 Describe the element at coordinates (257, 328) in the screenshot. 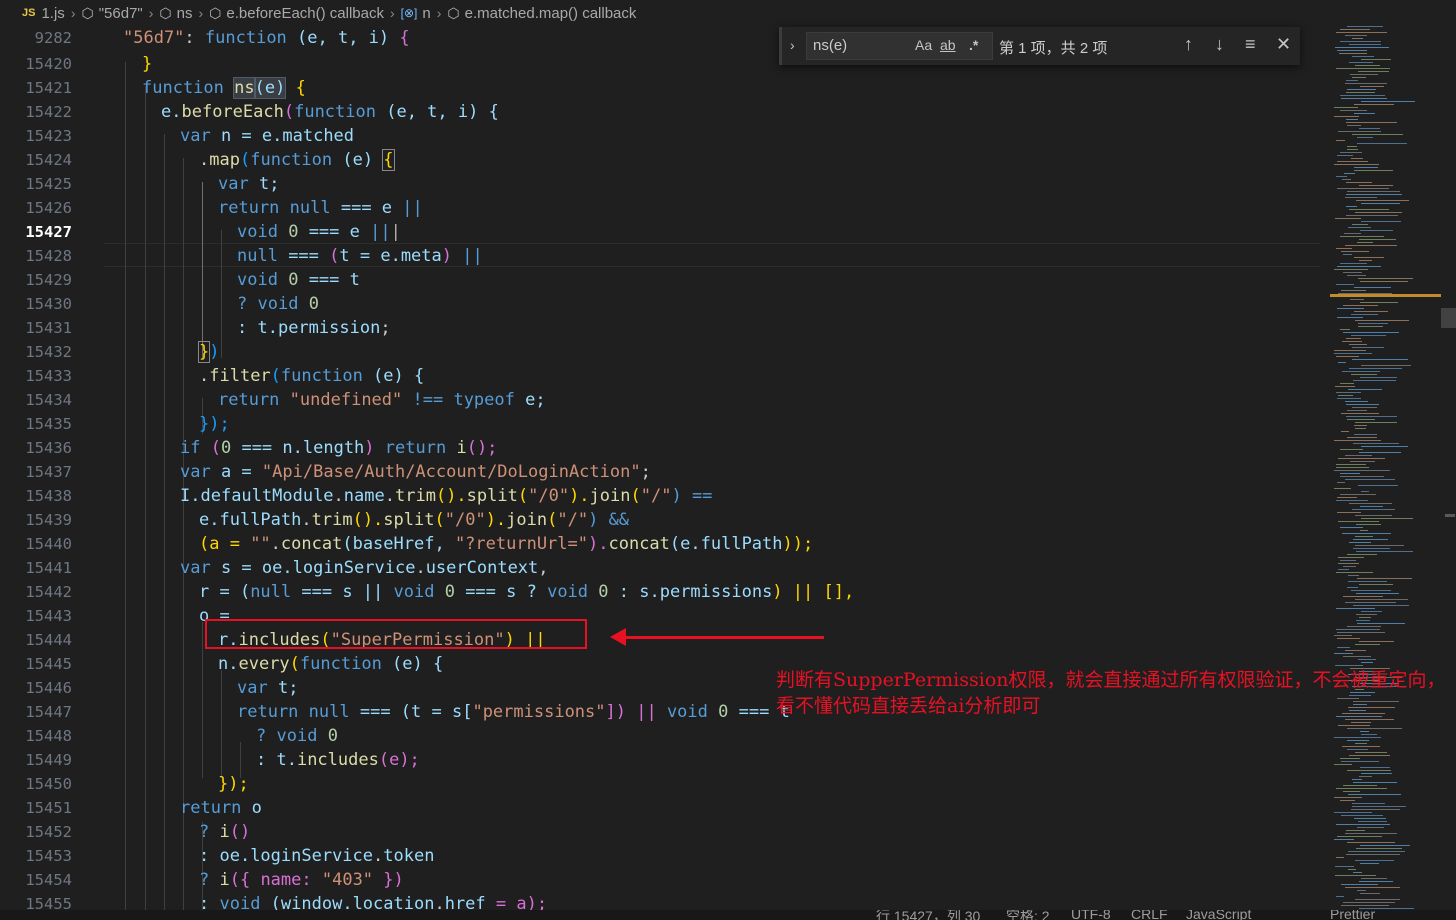

I see `token: : t.` at that location.